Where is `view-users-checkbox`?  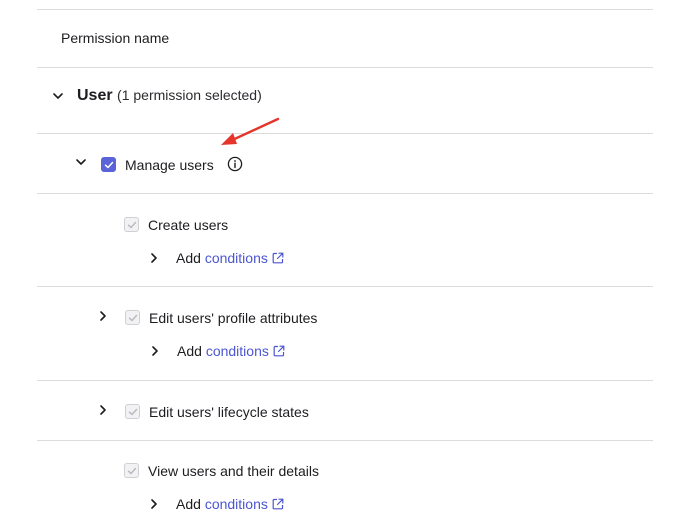
view-users-checkbox is located at coordinates (131, 470).